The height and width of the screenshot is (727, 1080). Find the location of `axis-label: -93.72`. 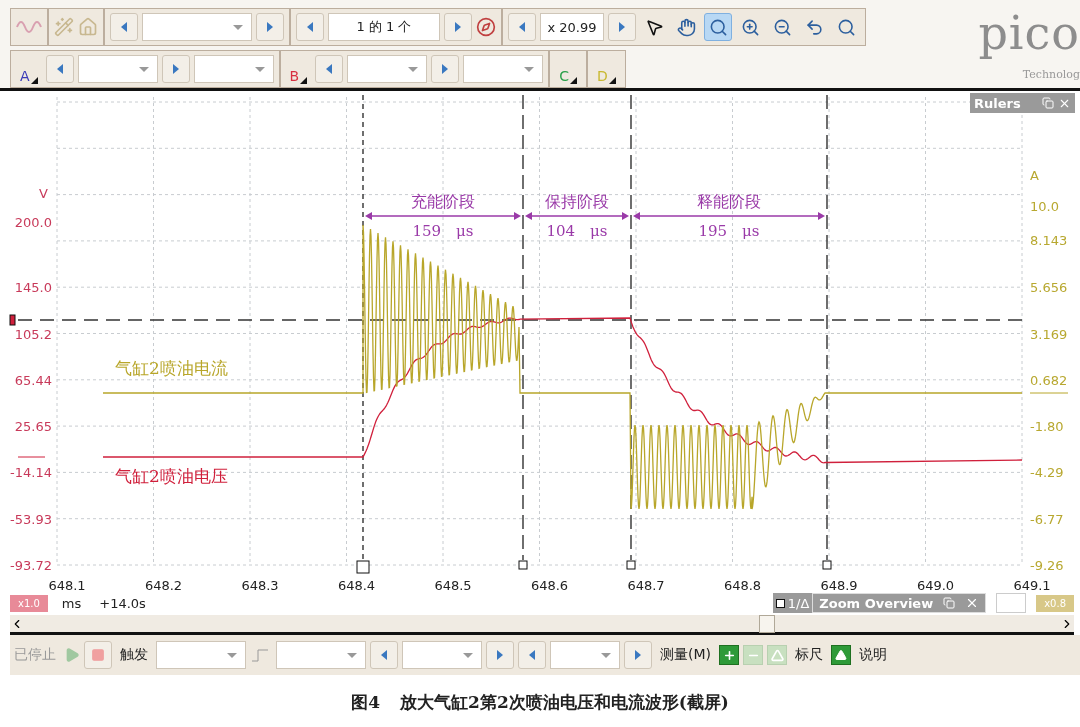

axis-label: -93.72 is located at coordinates (31, 565).